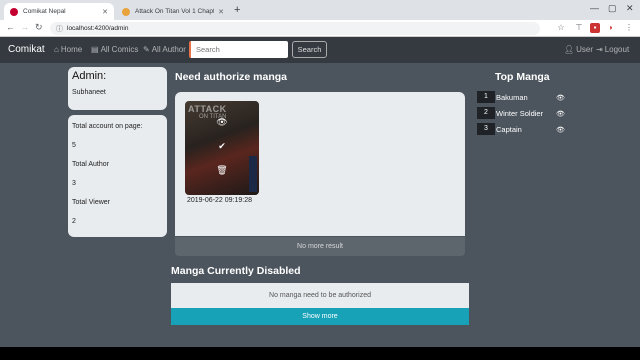  I want to click on nav-home: ⌂ Home, so click(68, 49).